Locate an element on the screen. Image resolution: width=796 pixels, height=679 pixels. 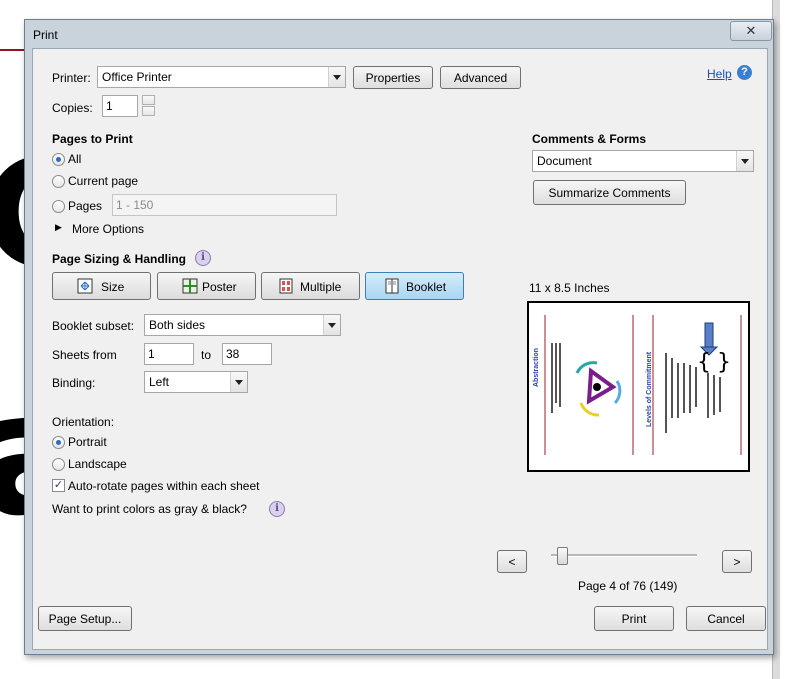
sheets-to-input: 38 is located at coordinates (247, 354).